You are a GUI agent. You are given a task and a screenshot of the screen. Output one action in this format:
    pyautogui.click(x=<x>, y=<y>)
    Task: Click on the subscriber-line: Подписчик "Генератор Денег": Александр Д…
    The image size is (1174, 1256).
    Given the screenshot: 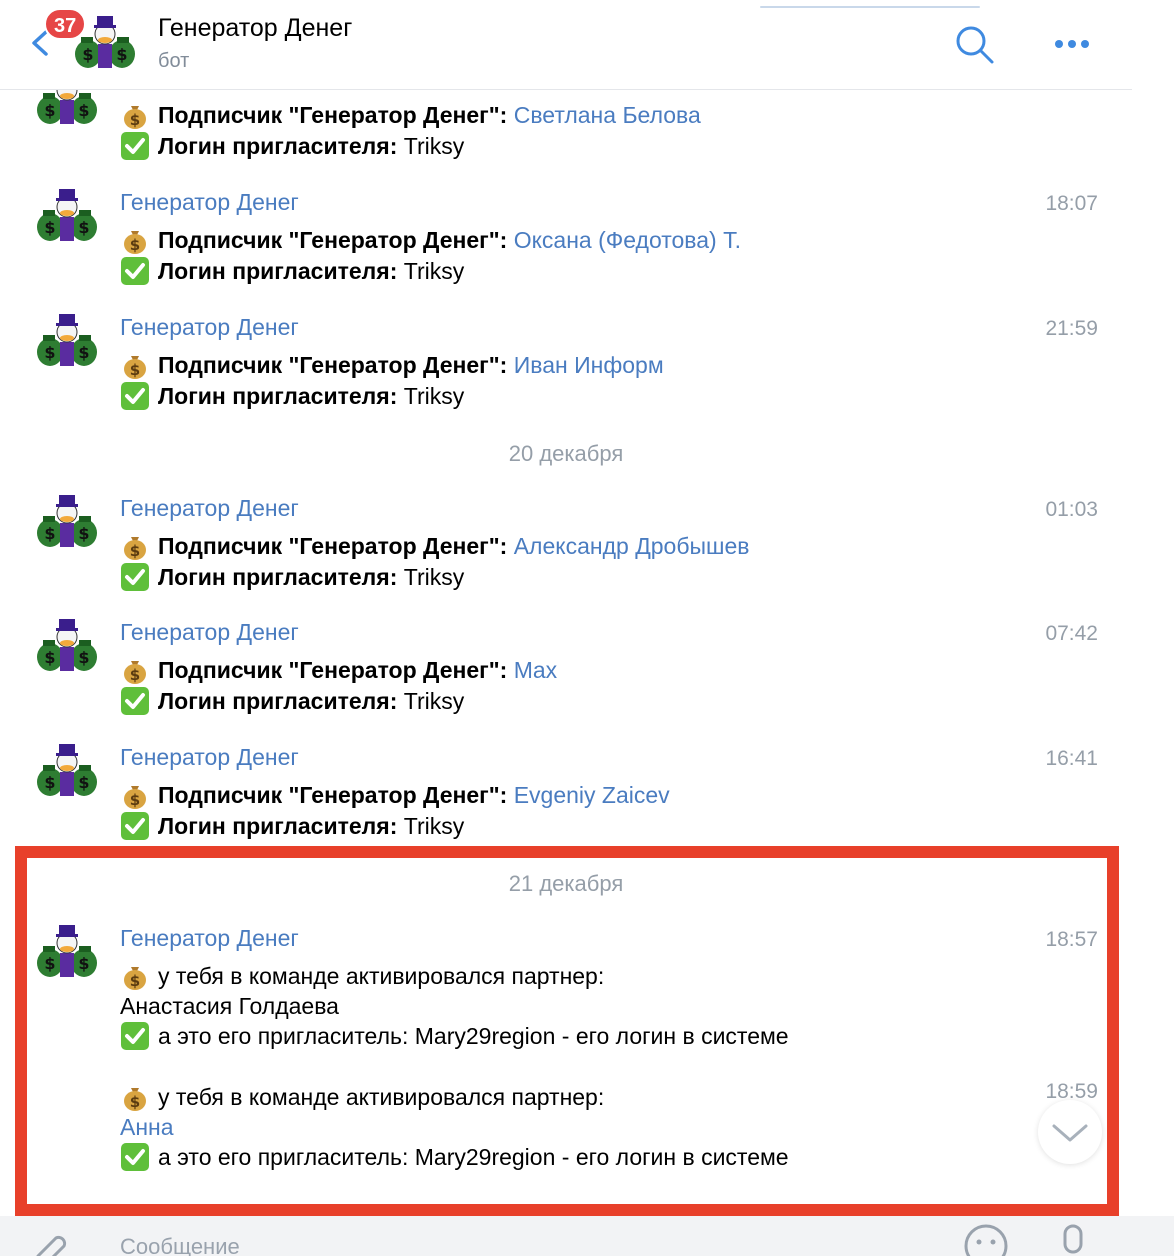 What is the action you would take?
    pyautogui.click(x=435, y=546)
    